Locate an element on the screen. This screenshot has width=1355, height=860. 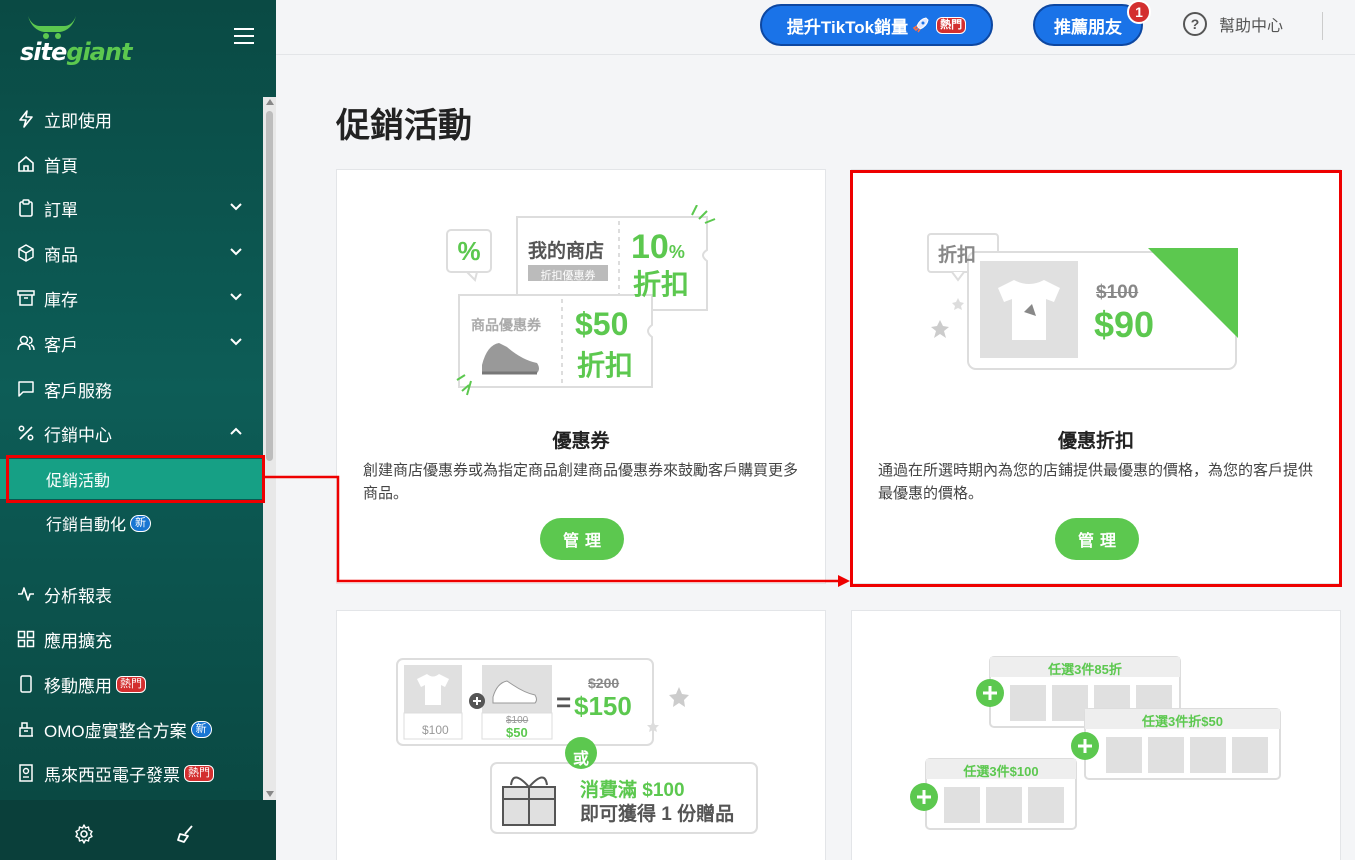
sidebar-item-apps: 應用擴充 is located at coordinates (131, 639).